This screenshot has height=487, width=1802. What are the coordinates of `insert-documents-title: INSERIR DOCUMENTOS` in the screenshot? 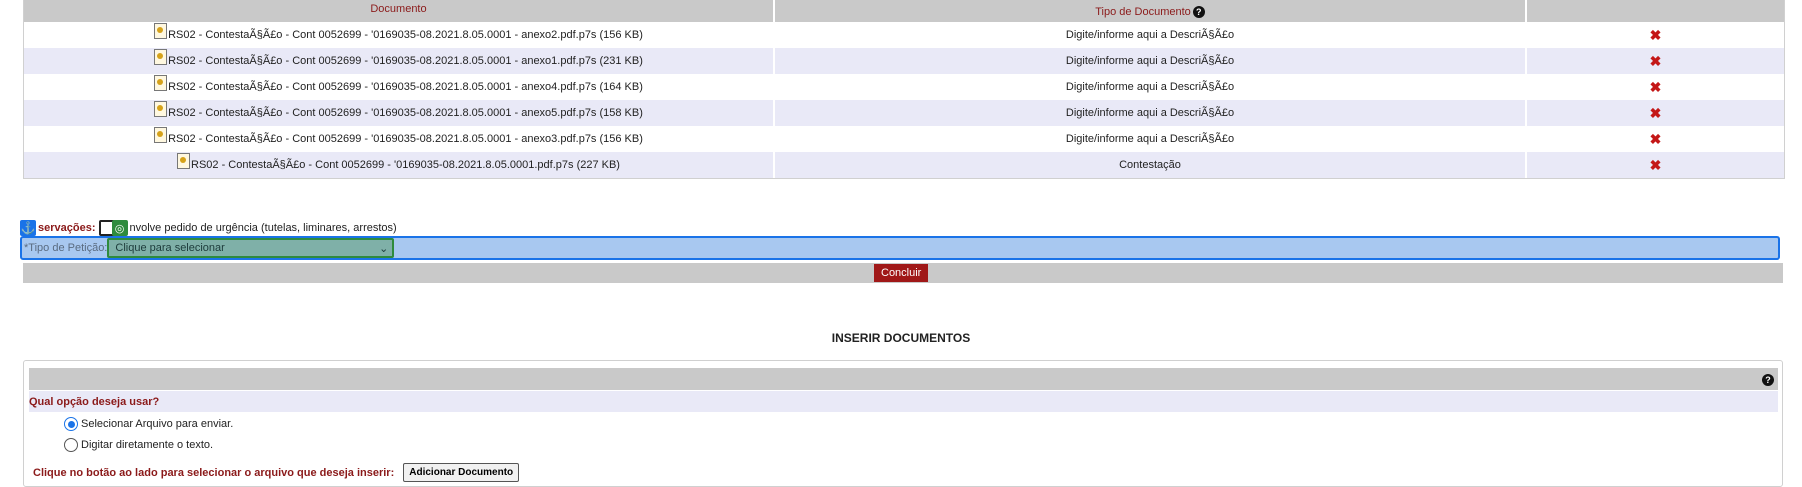 It's located at (901, 338).